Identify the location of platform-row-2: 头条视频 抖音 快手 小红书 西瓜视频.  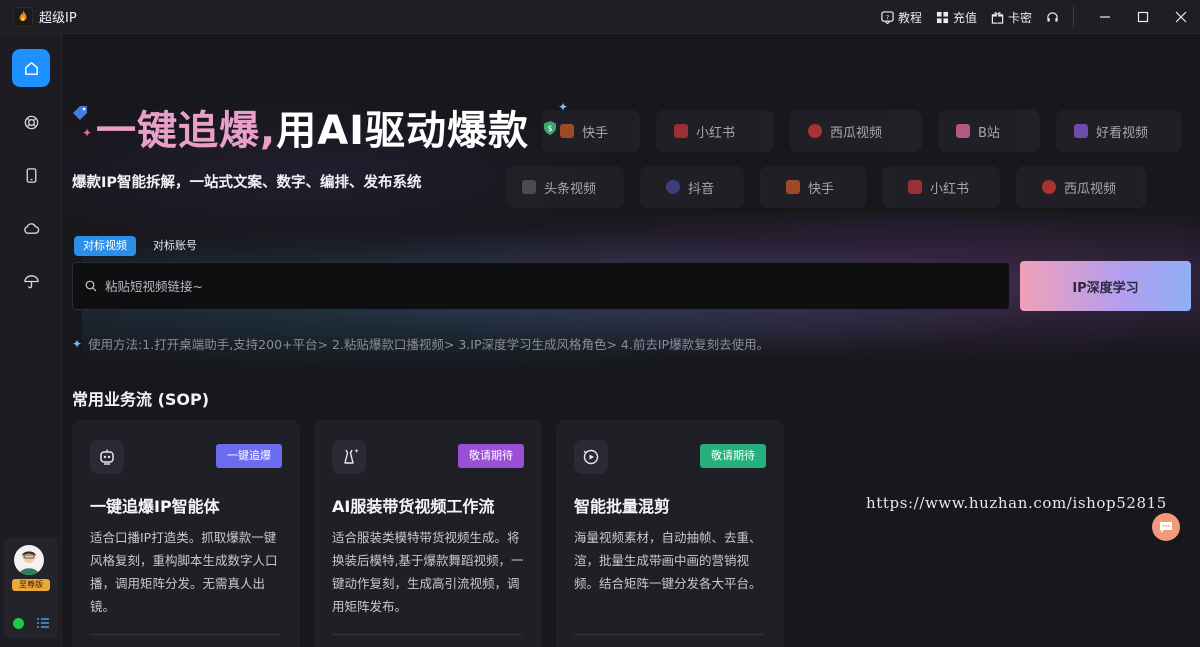
(826, 187).